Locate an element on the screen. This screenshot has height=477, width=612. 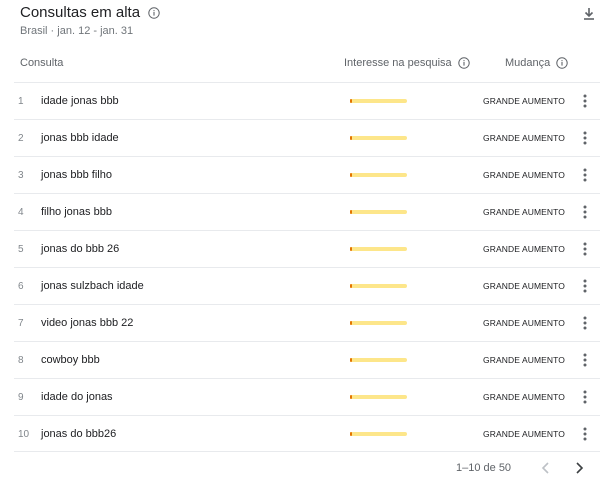
row-rank: 3 is located at coordinates (21, 175).